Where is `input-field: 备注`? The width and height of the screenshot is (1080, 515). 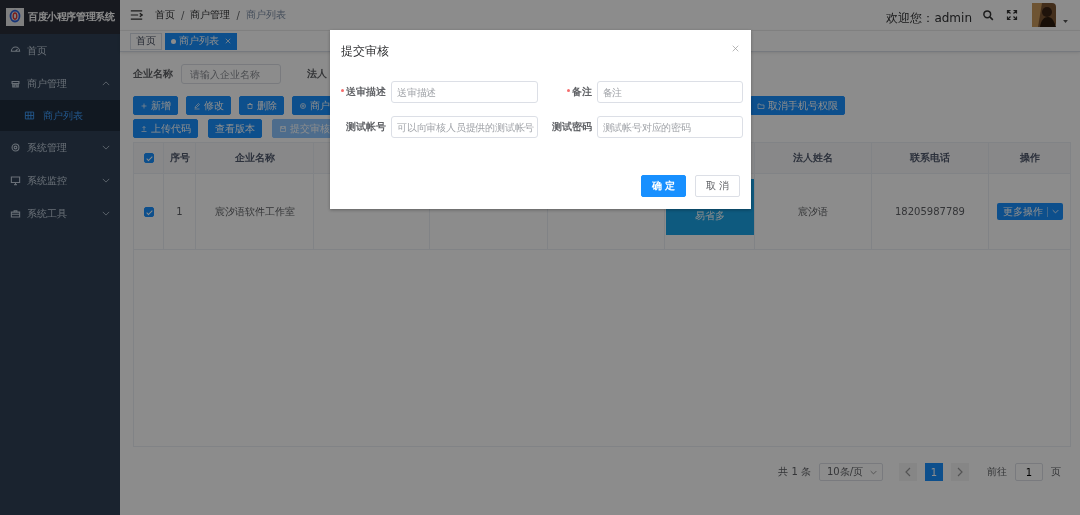
input-field: 备注 is located at coordinates (669, 92).